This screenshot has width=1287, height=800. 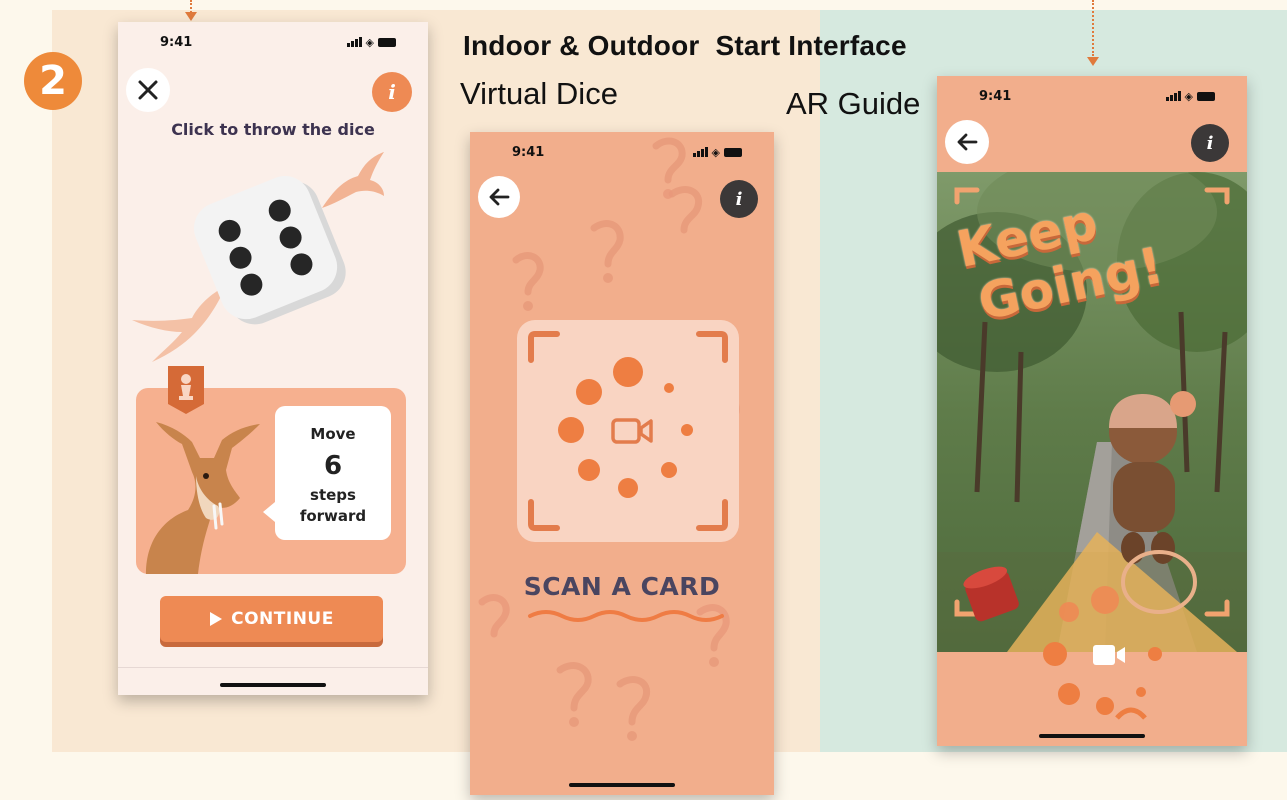 I want to click on close-button, so click(x=148, y=90).